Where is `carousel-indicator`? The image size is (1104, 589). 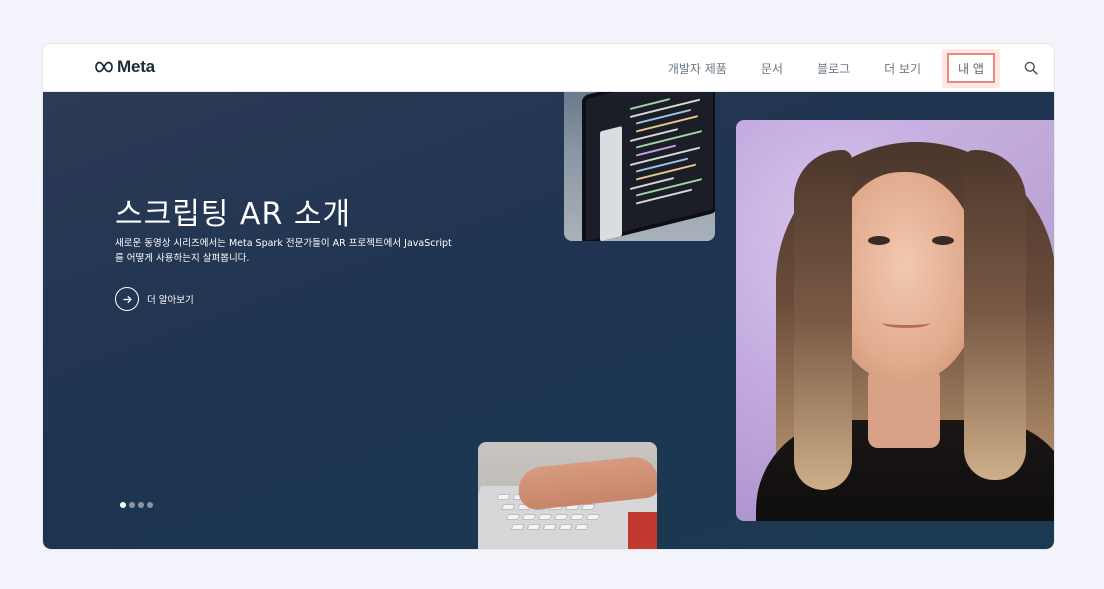 carousel-indicator is located at coordinates (136, 505).